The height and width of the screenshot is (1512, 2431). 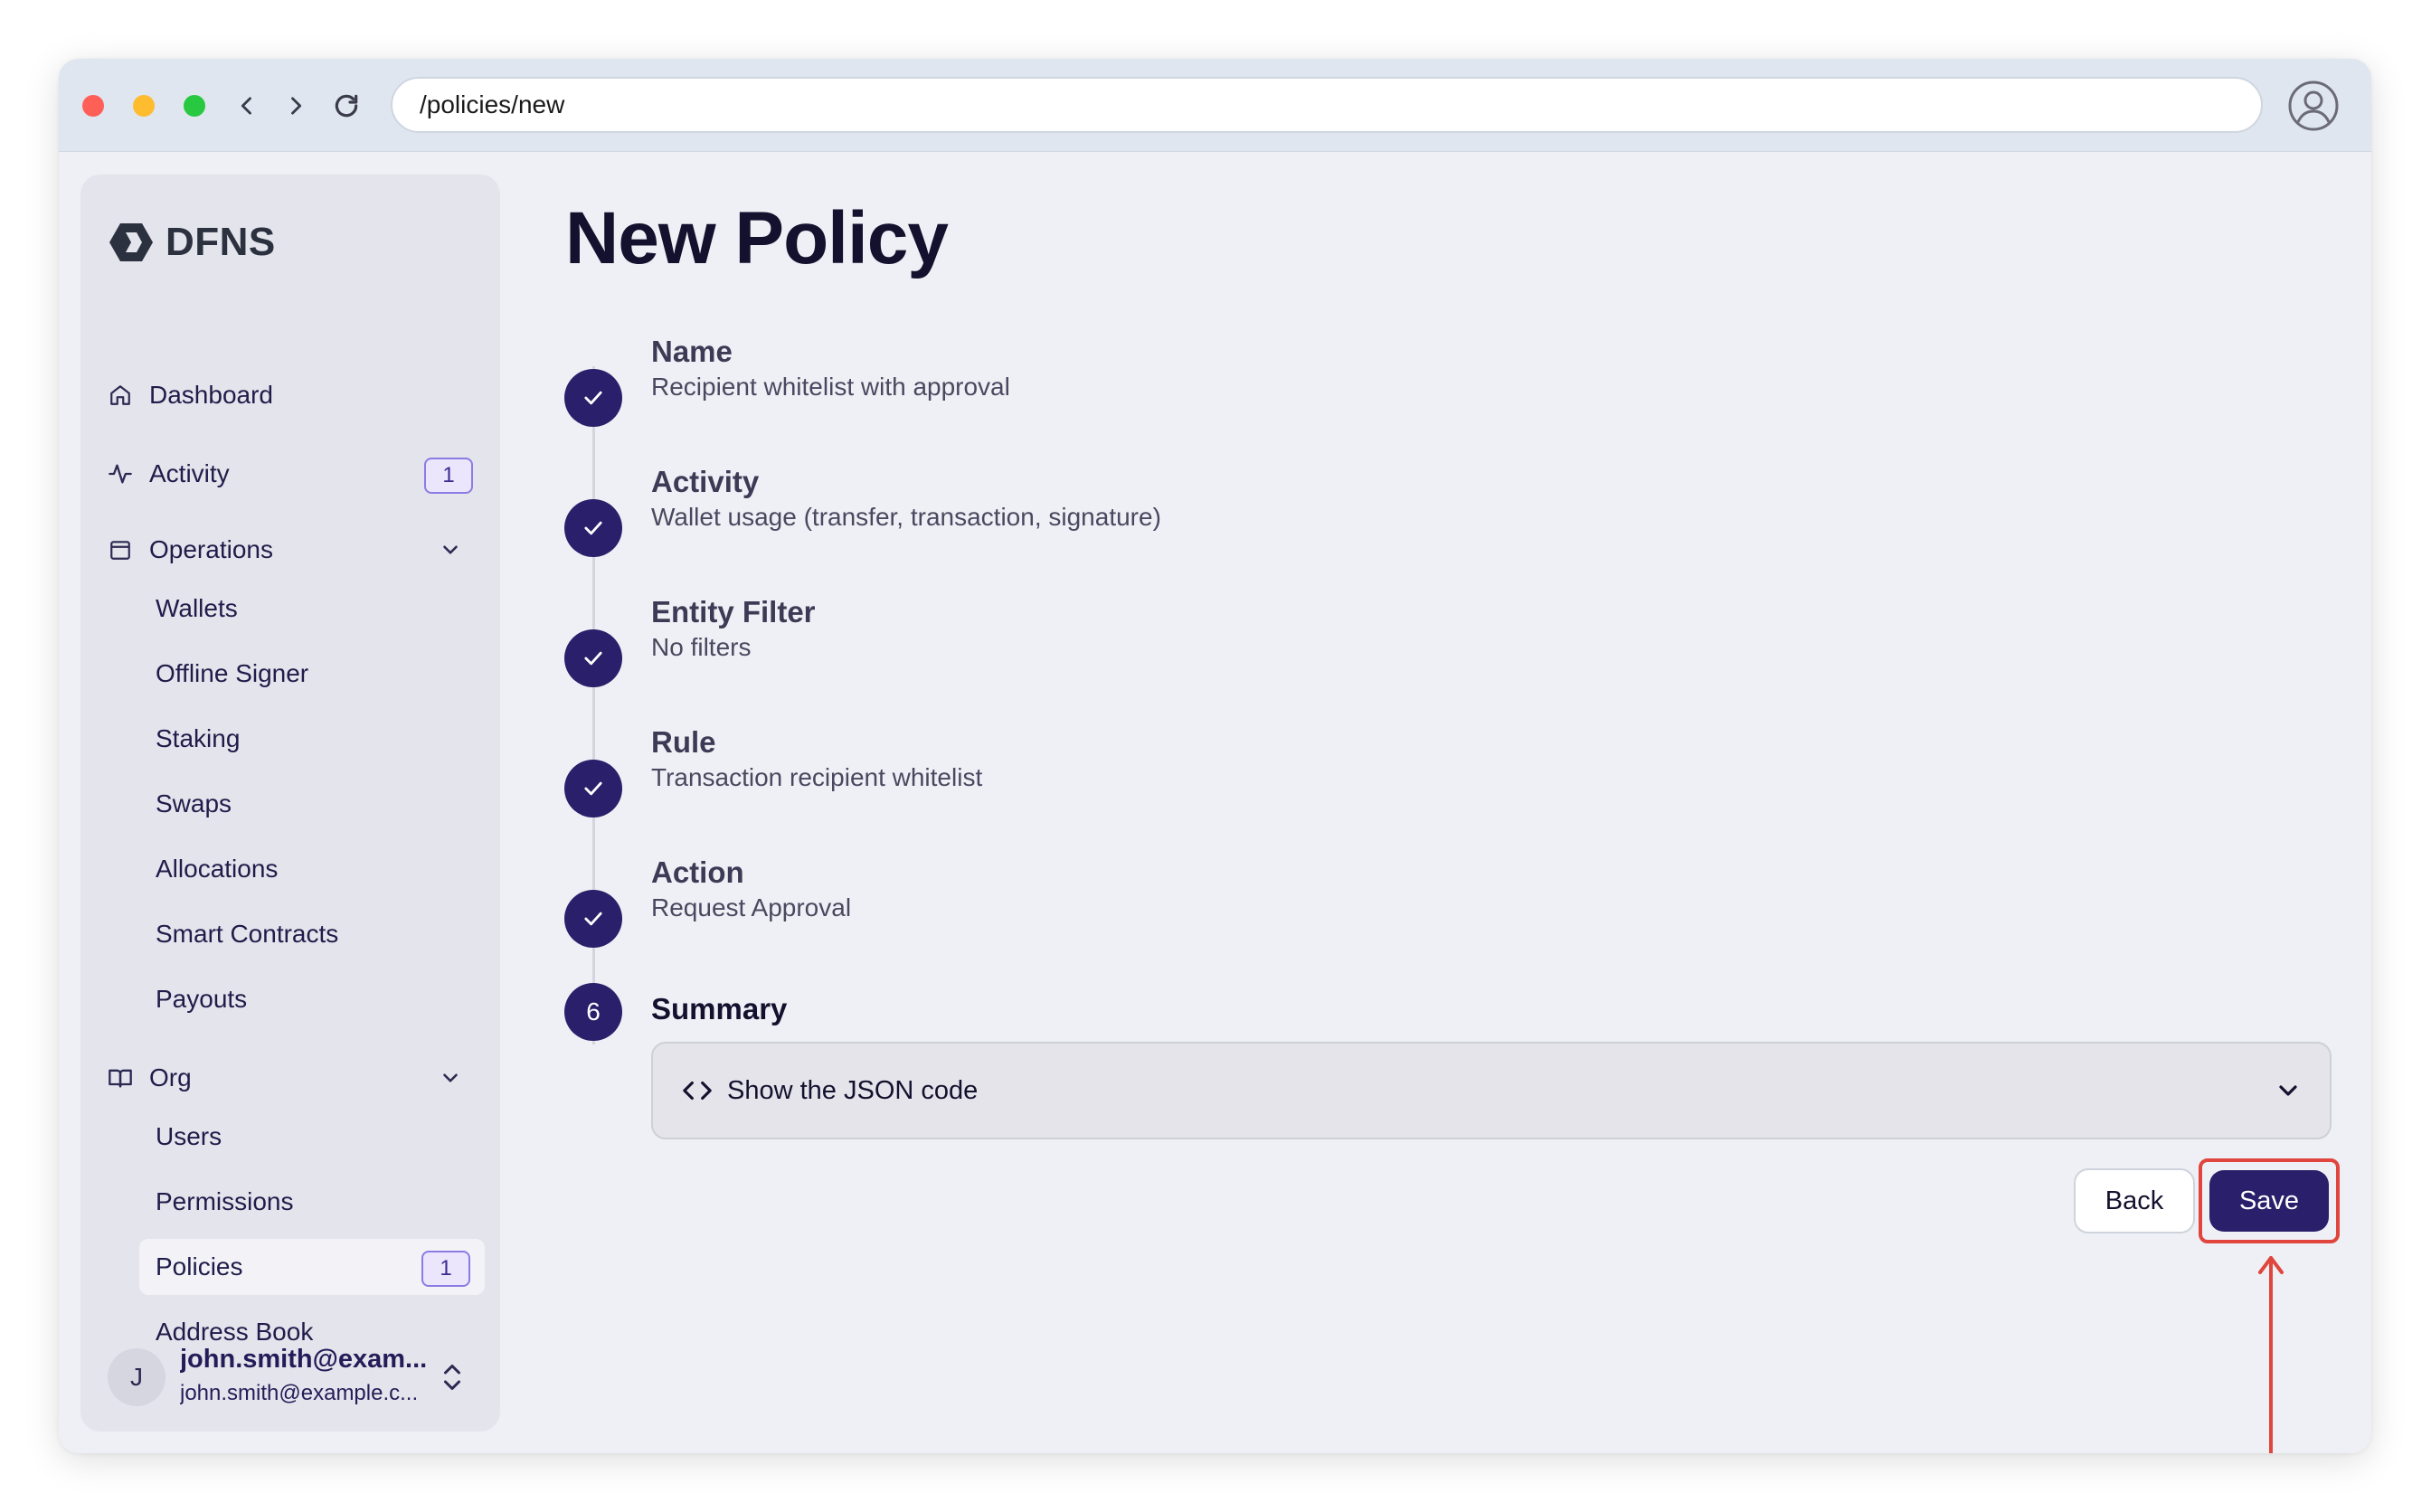 I want to click on sidebar-item-permissions: Permissions, so click(x=312, y=1202).